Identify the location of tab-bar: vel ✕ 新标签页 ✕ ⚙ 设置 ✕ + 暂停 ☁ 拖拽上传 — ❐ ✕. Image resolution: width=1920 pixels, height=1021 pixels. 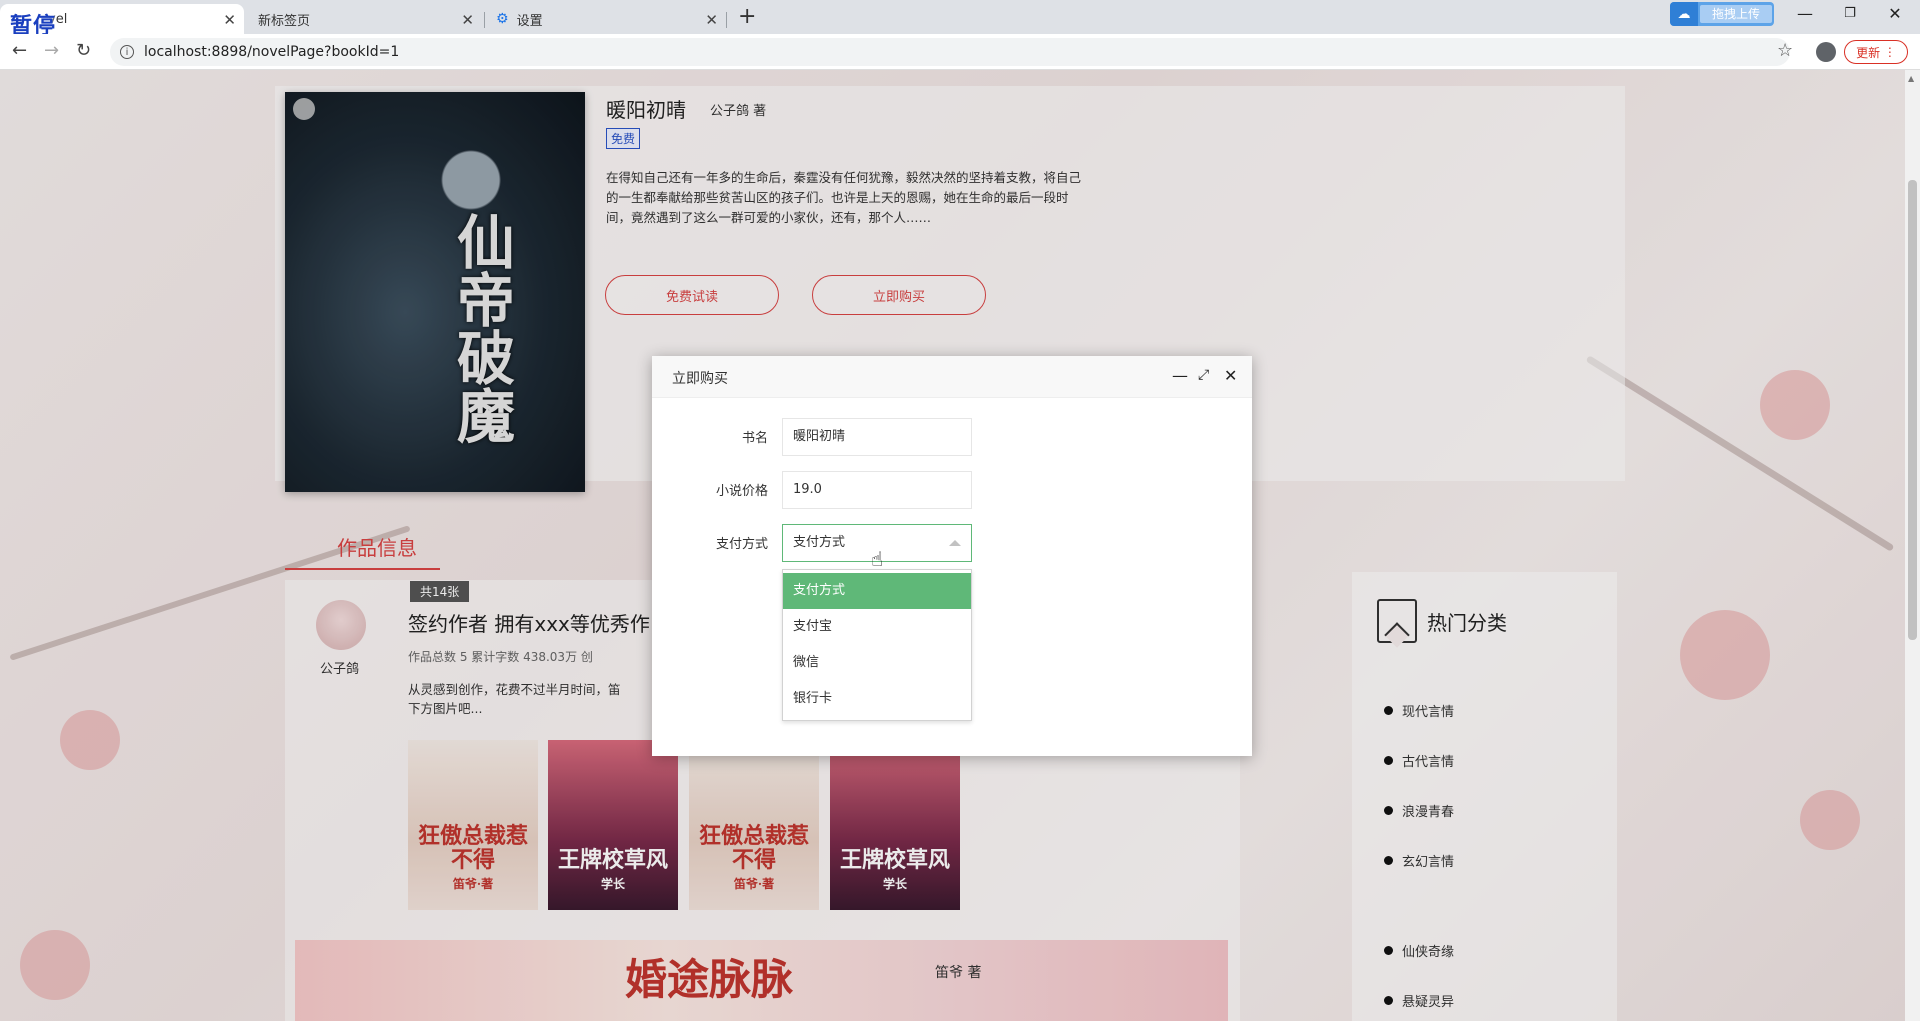
(960, 19).